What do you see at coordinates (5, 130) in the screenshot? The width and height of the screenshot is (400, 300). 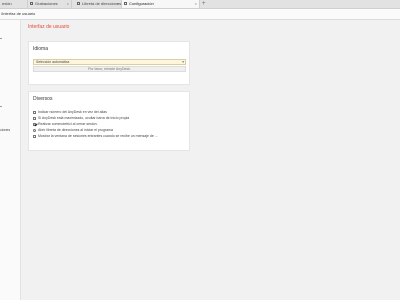 I see `sidebar-item-label: ciones` at bounding box center [5, 130].